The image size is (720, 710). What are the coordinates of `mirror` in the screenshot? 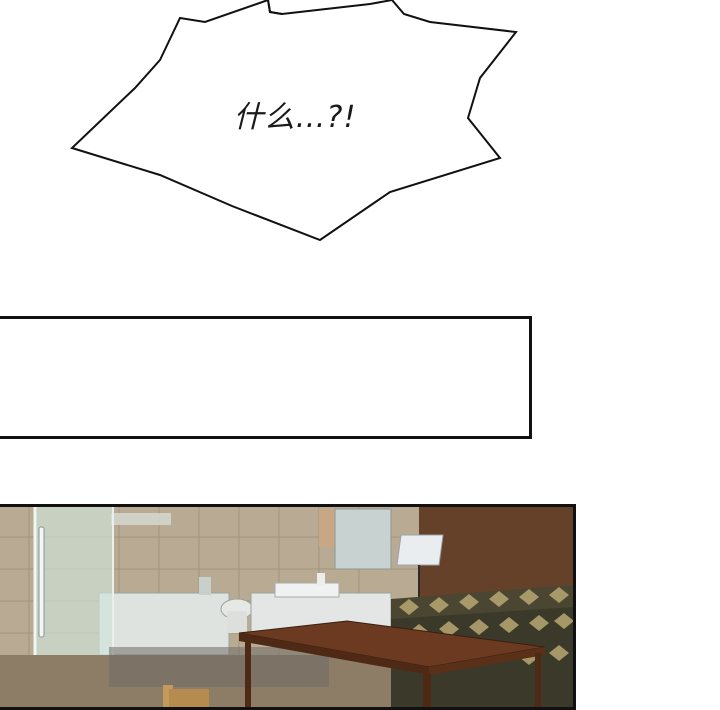 It's located at (363, 539).